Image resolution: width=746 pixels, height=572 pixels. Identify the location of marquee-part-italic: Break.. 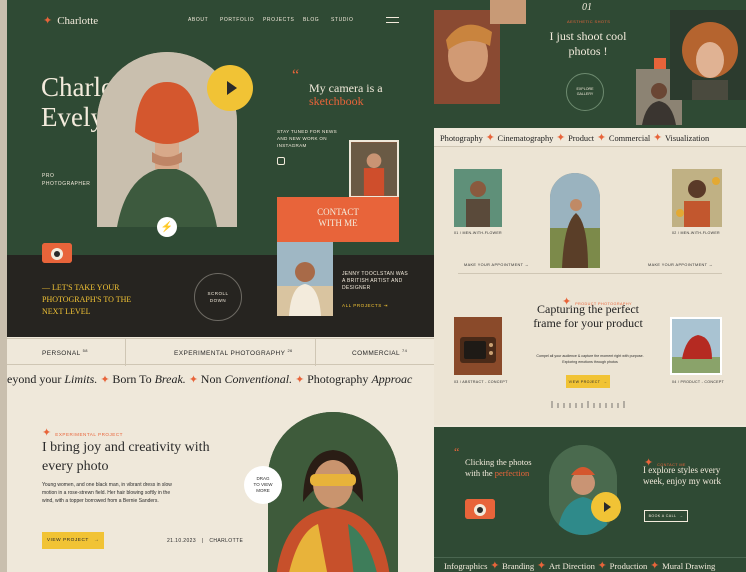
(170, 379).